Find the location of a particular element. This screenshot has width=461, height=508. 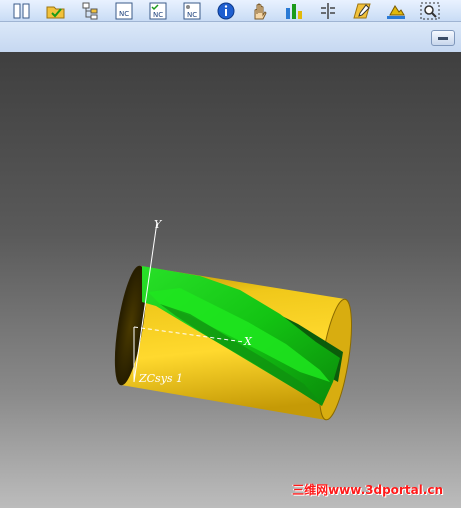

section-icon is located at coordinates (328, 10).